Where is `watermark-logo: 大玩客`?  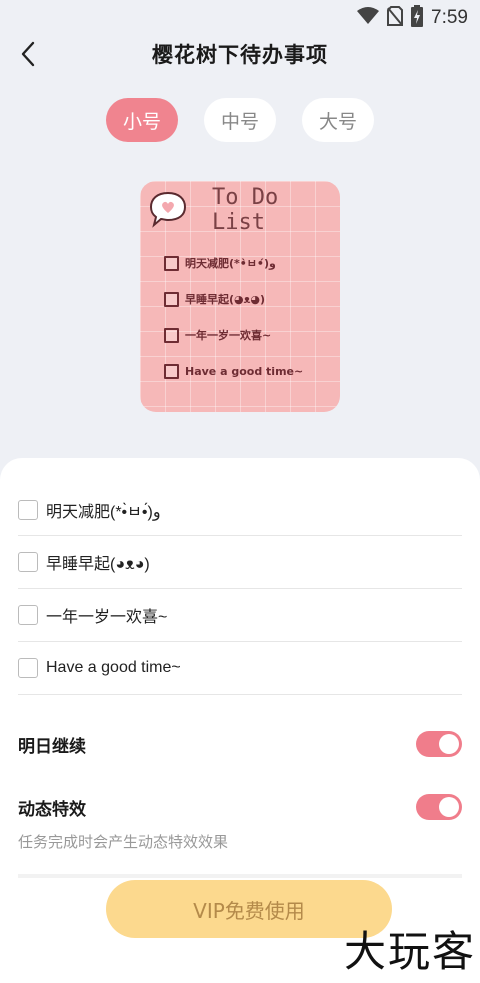 watermark-logo: 大玩客 is located at coordinates (409, 951).